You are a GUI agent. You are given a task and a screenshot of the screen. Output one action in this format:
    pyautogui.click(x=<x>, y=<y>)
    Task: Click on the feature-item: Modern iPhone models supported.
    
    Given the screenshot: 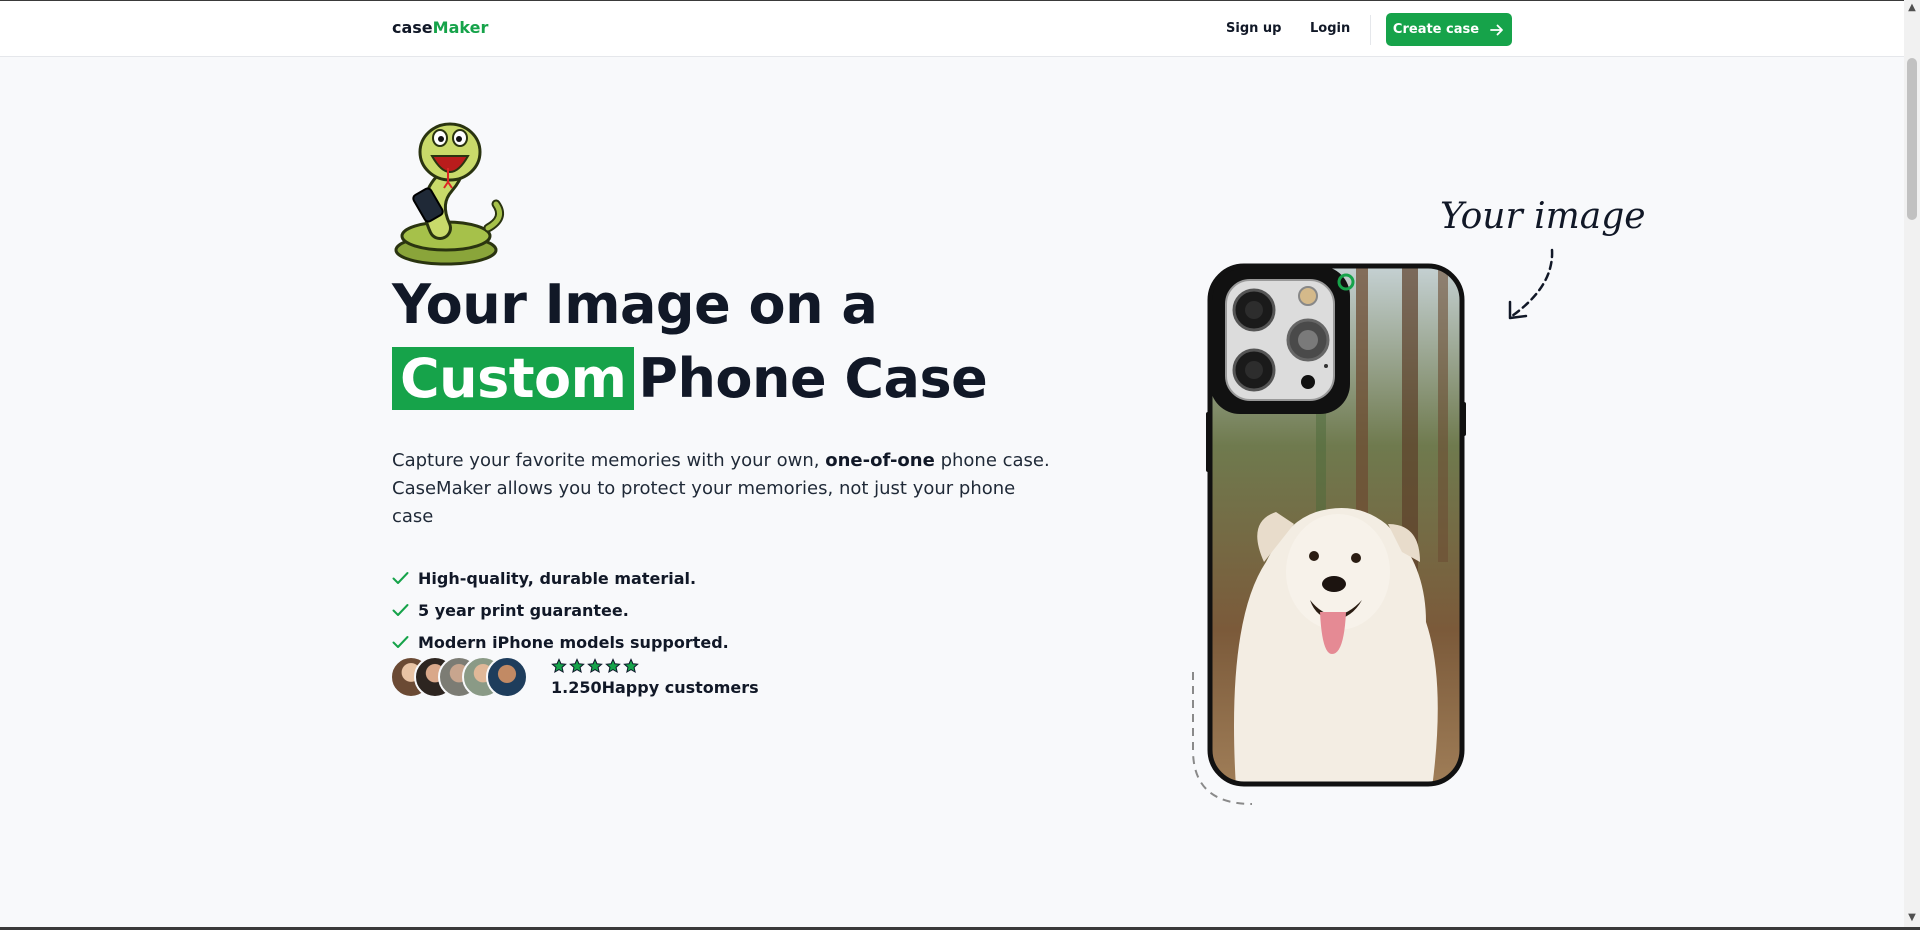 What is the action you would take?
    pyautogui.click(x=560, y=642)
    